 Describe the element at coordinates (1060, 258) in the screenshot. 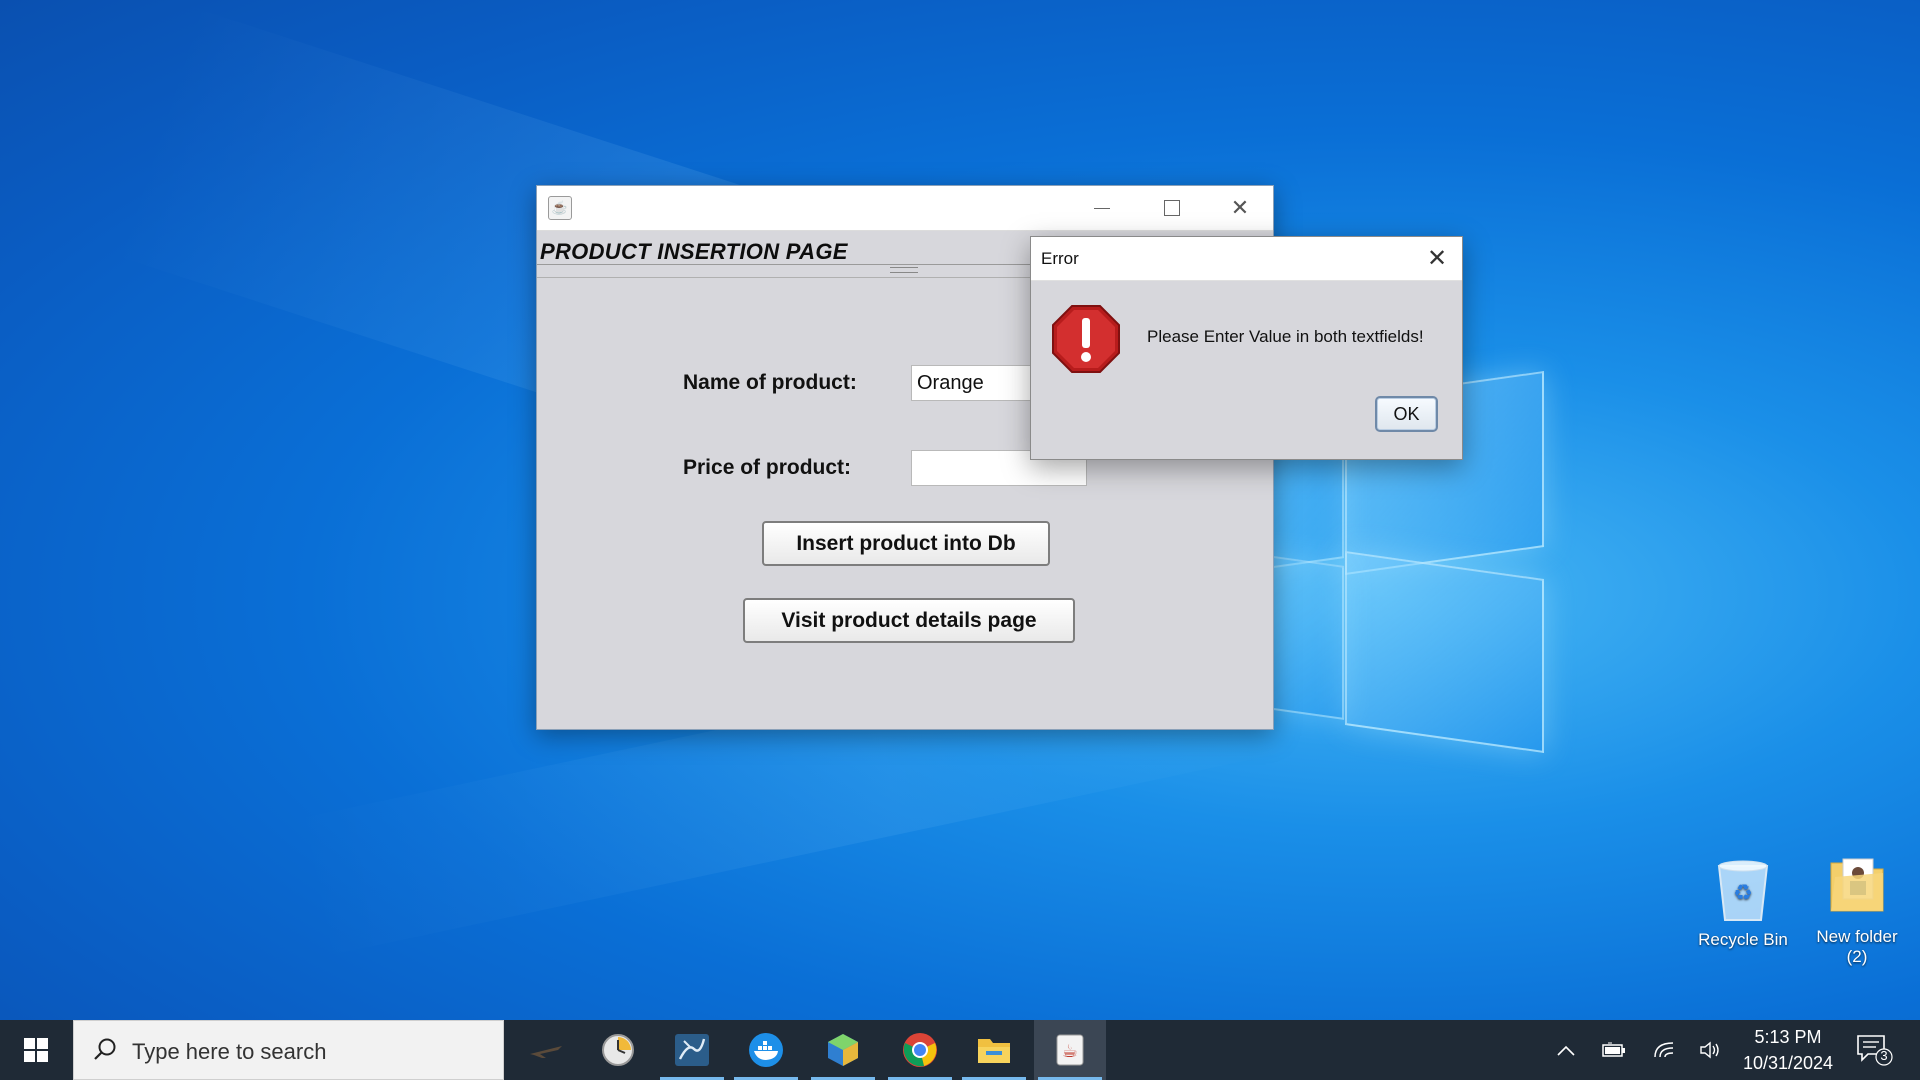

I see `dialog-title: Error` at that location.